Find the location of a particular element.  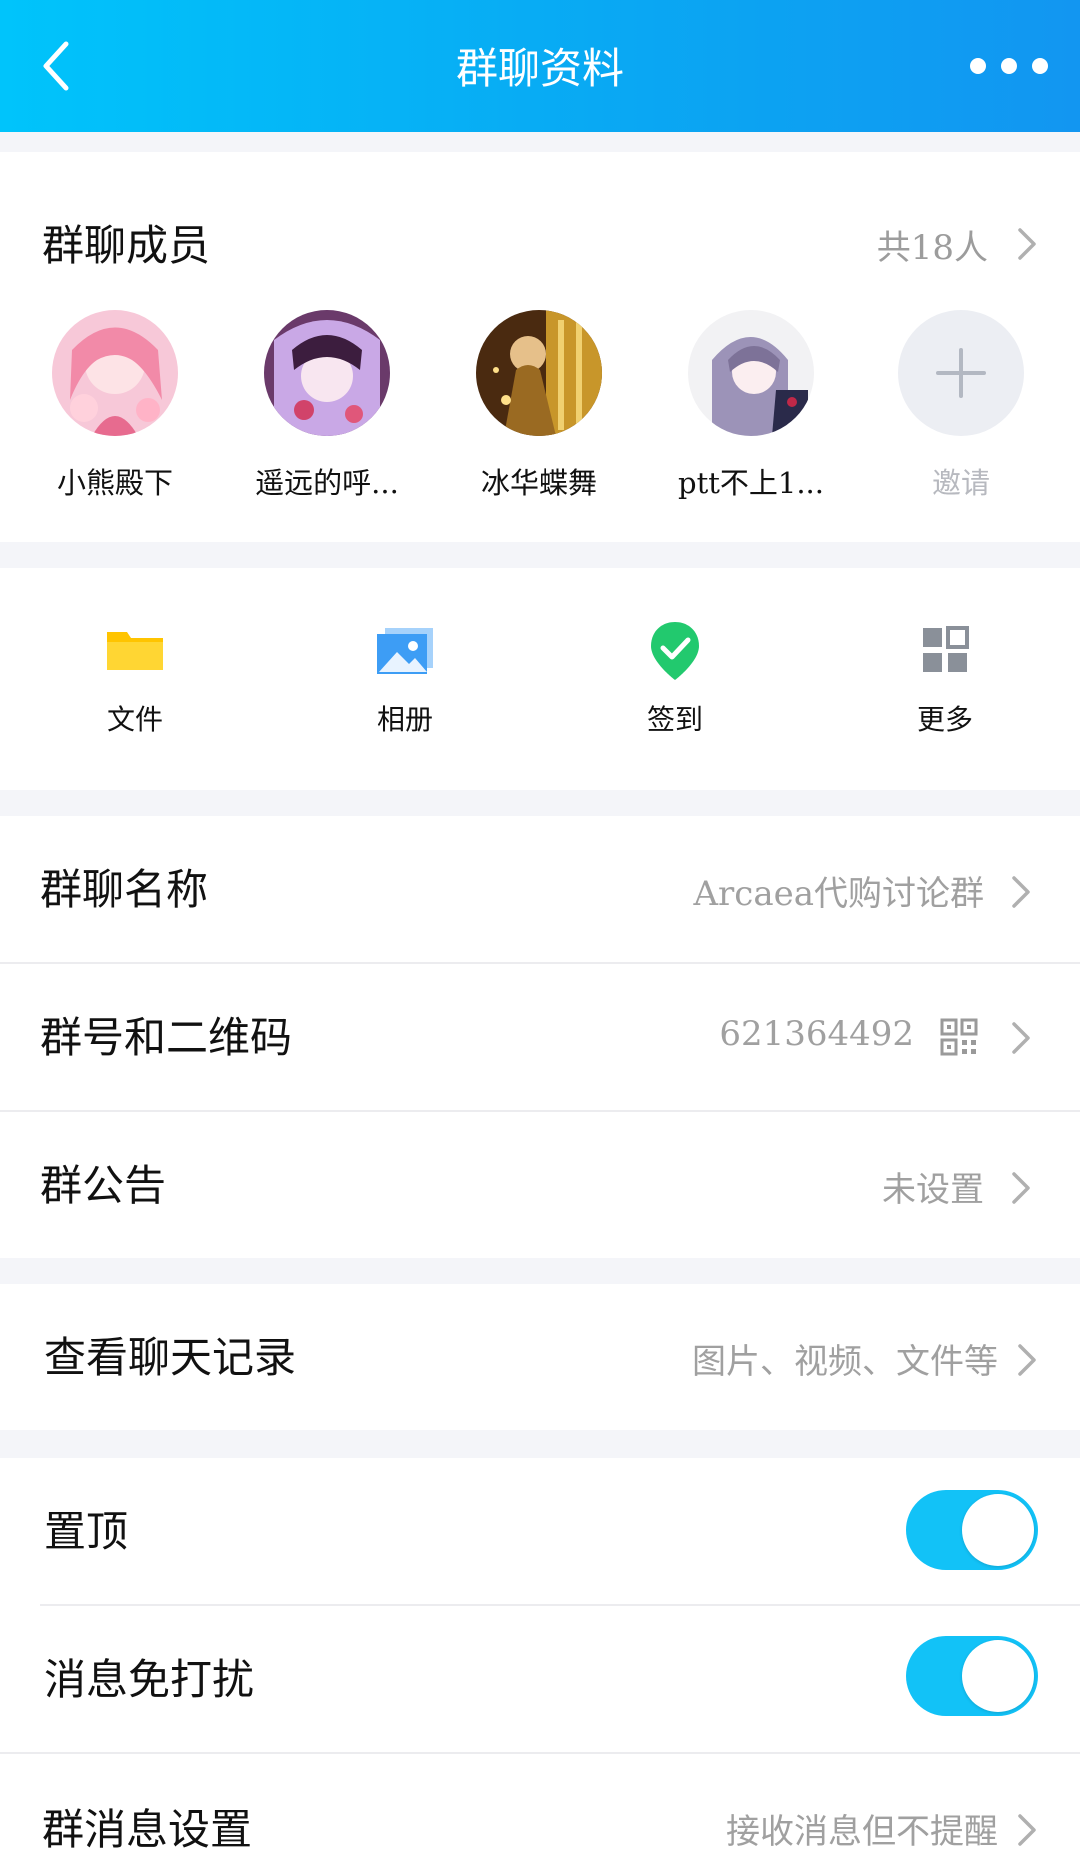

member-count: 共18人 is located at coordinates (932, 244).